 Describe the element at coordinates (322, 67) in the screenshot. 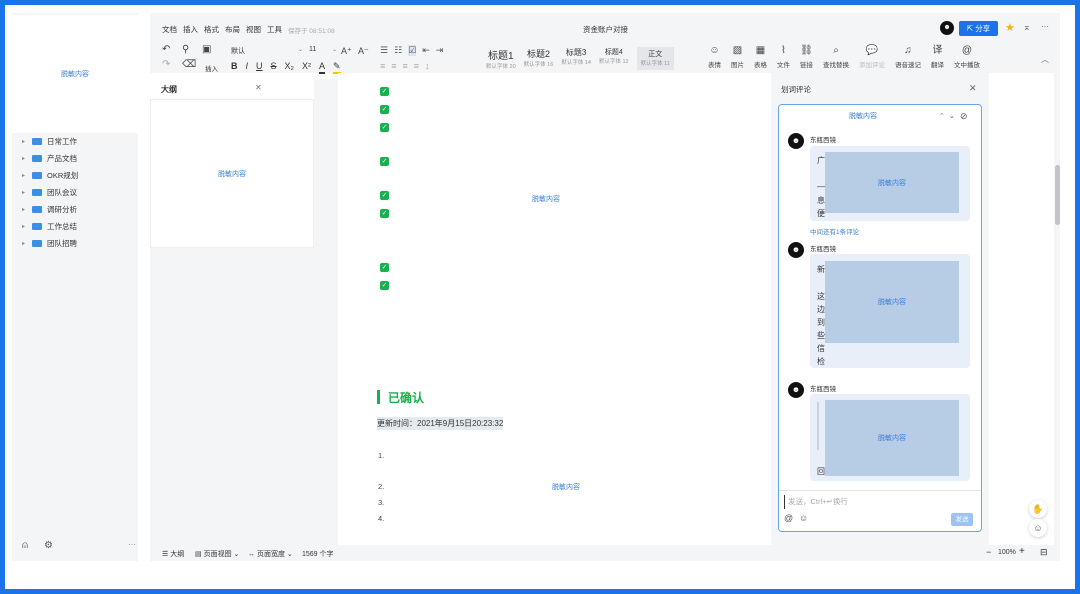

I see `font-color-icon: A` at that location.